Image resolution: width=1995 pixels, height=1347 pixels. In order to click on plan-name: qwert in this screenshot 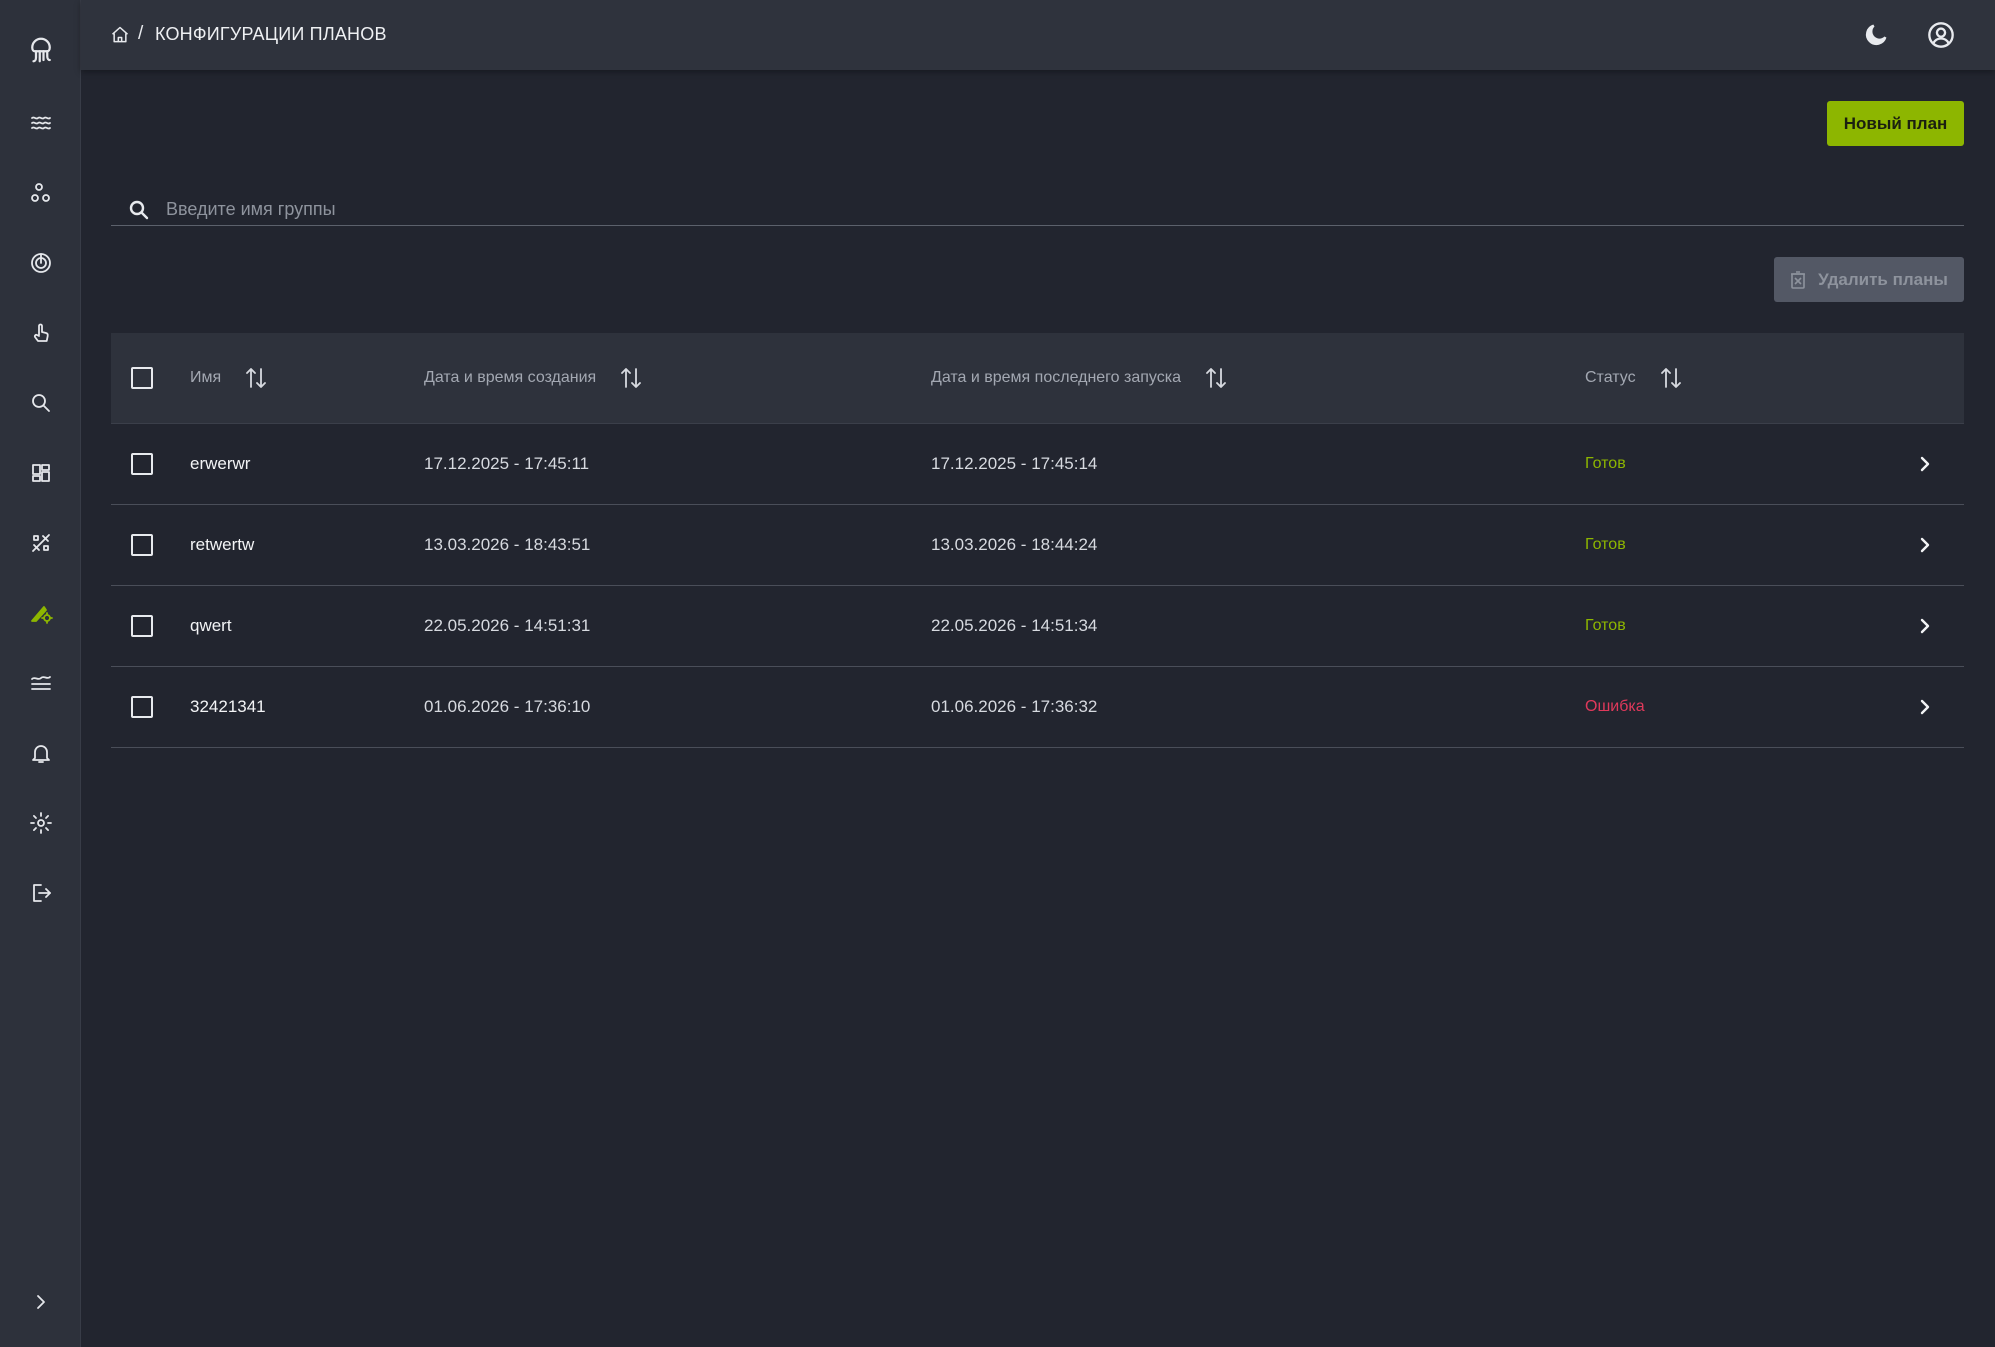, I will do `click(211, 625)`.